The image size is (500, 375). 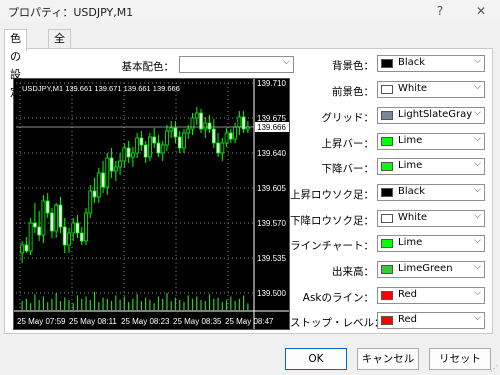 I want to click on price-tick-label: 139.500, so click(x=271, y=293).